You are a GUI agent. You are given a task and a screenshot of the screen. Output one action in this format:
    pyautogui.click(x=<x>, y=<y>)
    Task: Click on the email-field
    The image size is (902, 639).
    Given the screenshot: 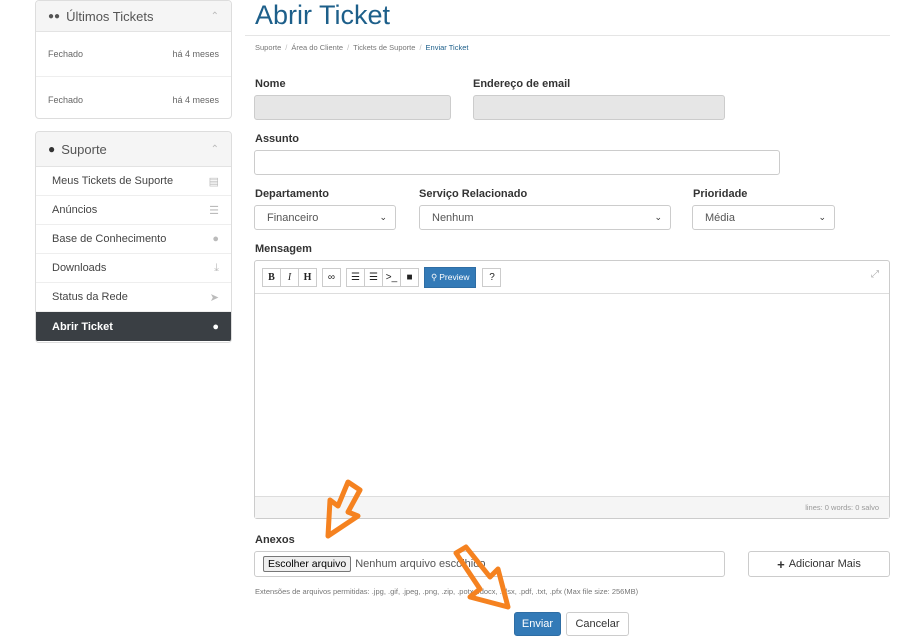 What is the action you would take?
    pyautogui.click(x=599, y=107)
    